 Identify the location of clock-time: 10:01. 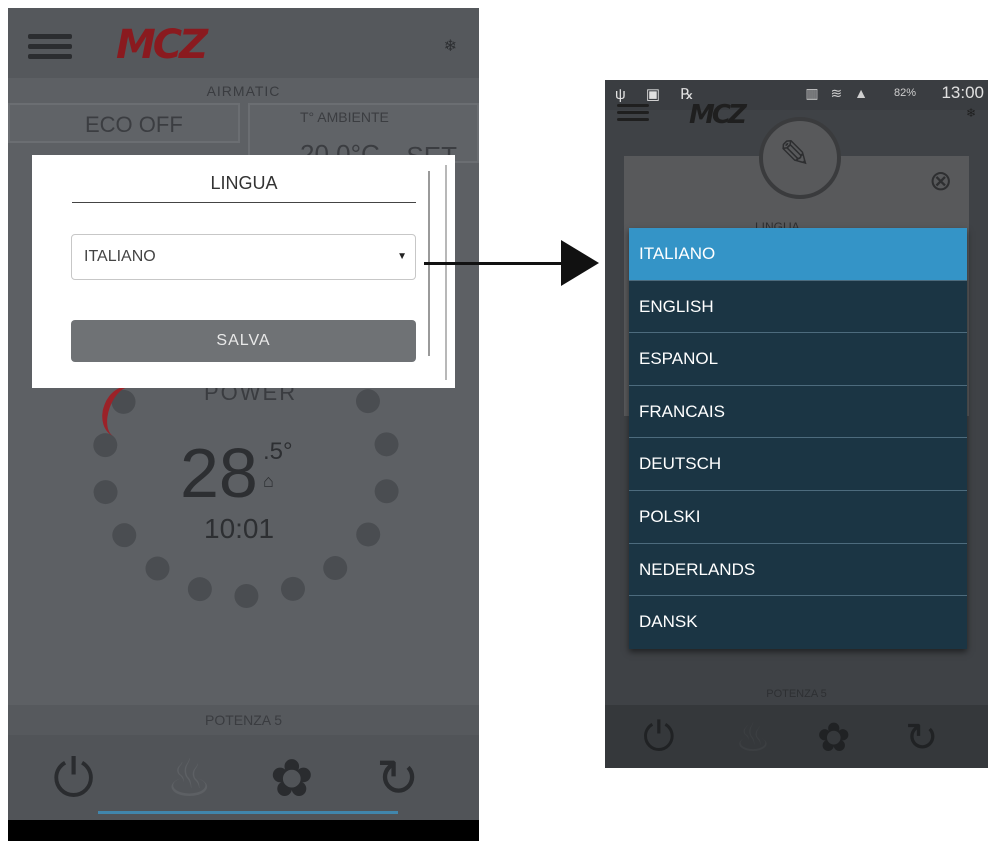
(239, 528).